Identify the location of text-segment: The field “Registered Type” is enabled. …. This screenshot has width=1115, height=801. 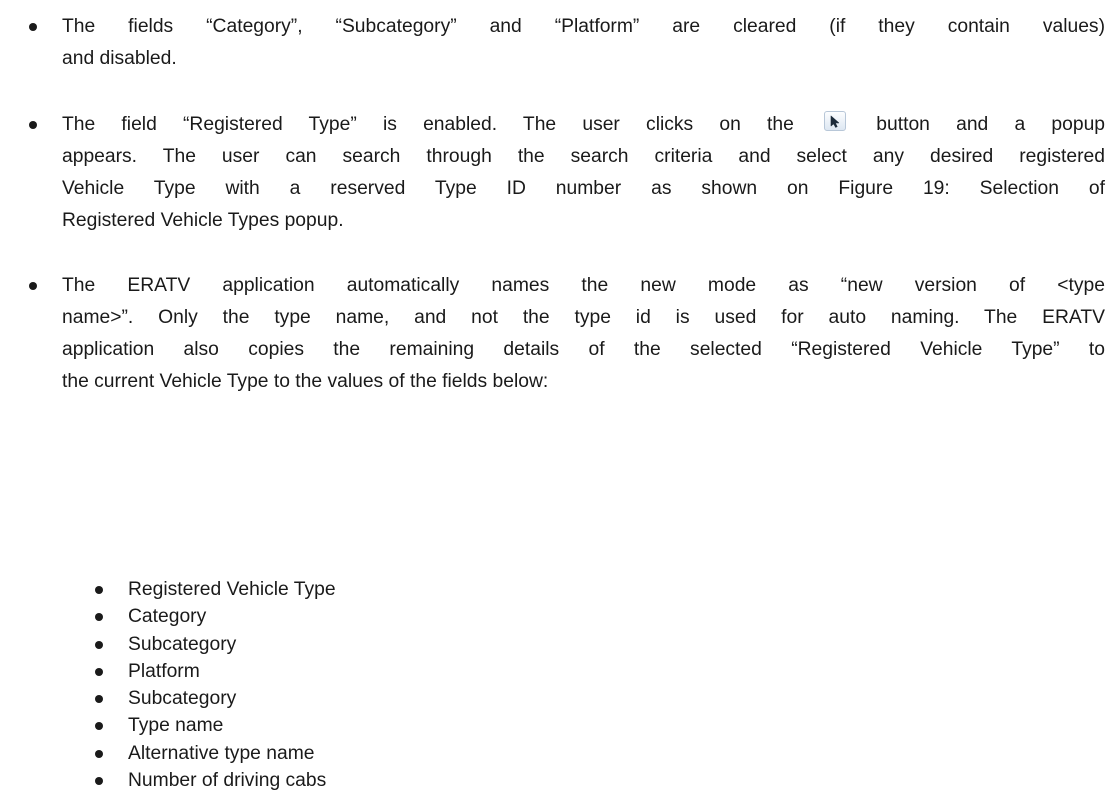
(428, 124).